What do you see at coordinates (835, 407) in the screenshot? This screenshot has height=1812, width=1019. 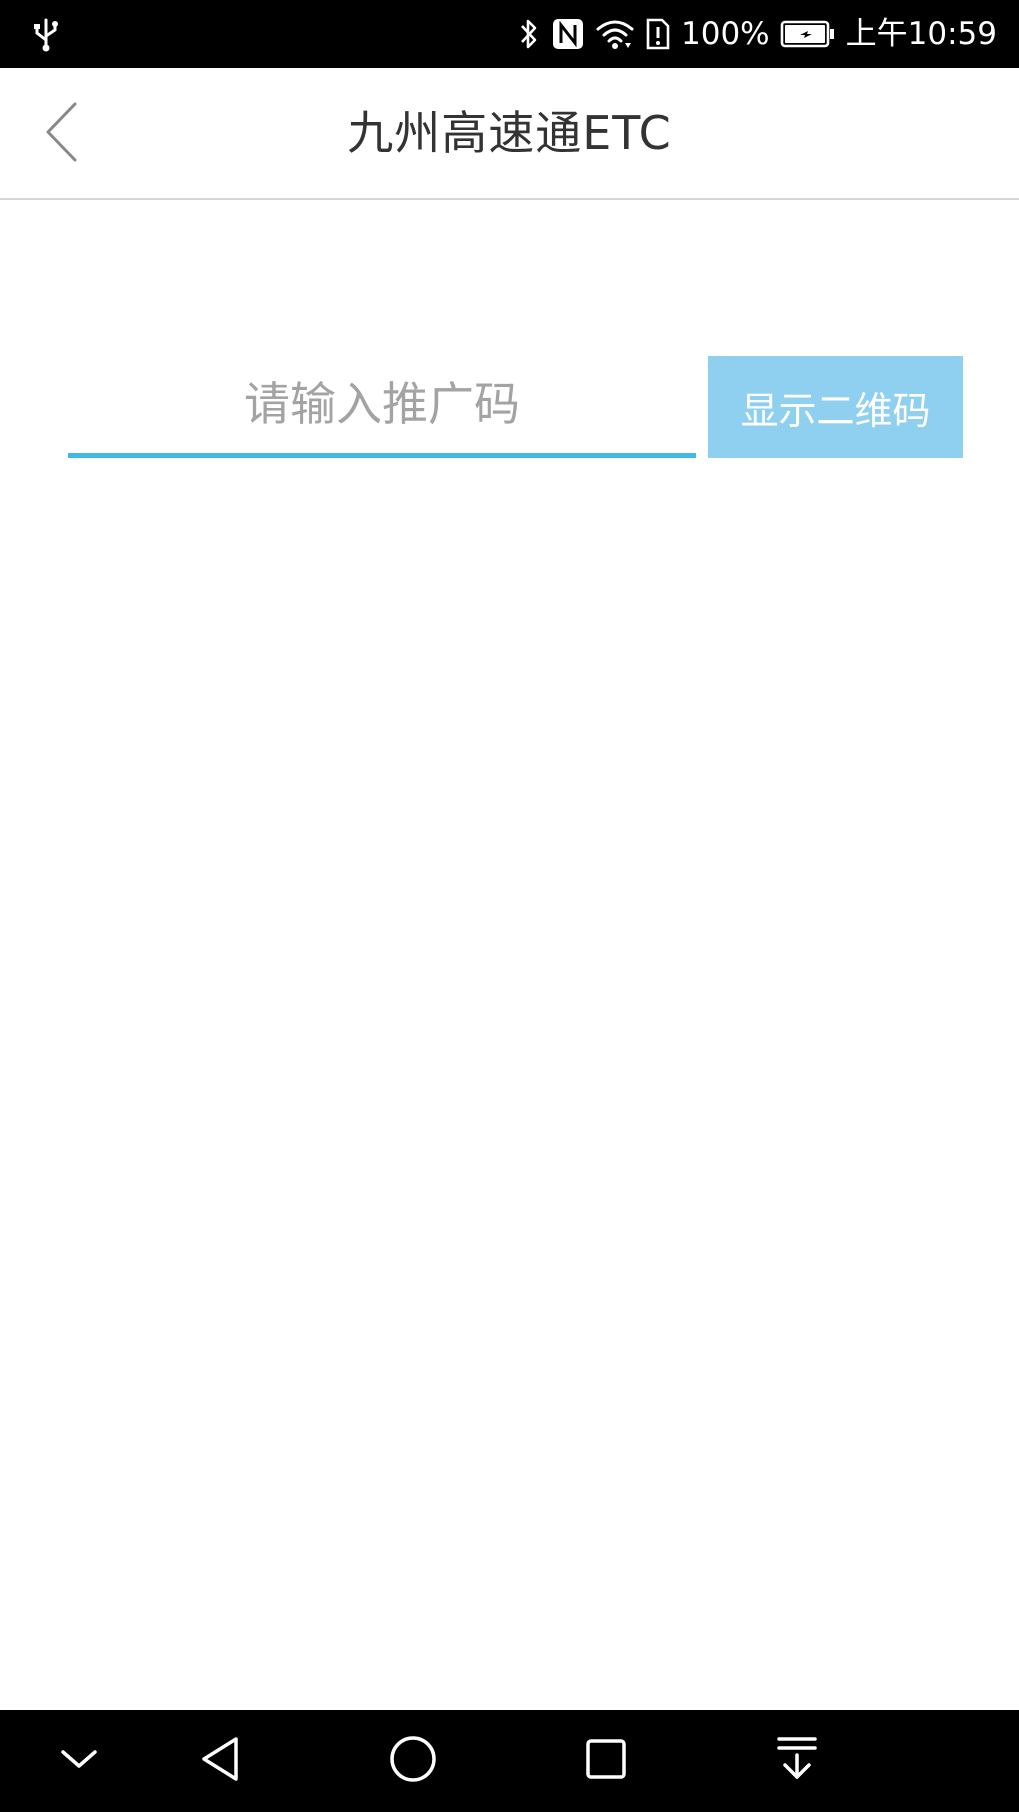 I see `show-qr-code-button: 显示二维码` at bounding box center [835, 407].